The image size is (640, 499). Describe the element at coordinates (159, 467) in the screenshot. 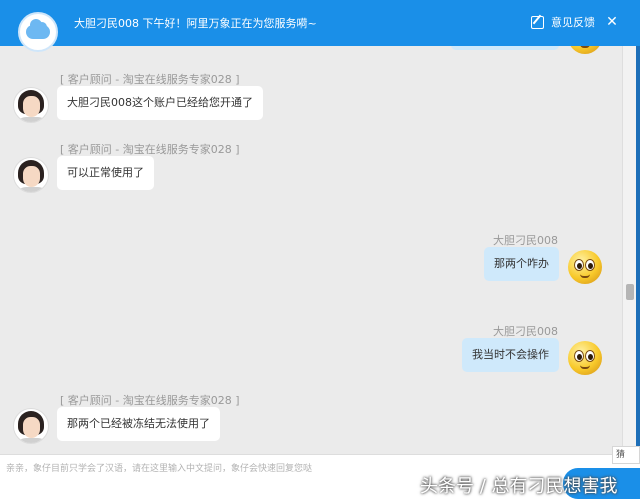

I see `message-input-placeholder: 亲亲，象仔目前只学会了汉语，请在这里输入中文提问，象仔会快速回复您哒` at that location.